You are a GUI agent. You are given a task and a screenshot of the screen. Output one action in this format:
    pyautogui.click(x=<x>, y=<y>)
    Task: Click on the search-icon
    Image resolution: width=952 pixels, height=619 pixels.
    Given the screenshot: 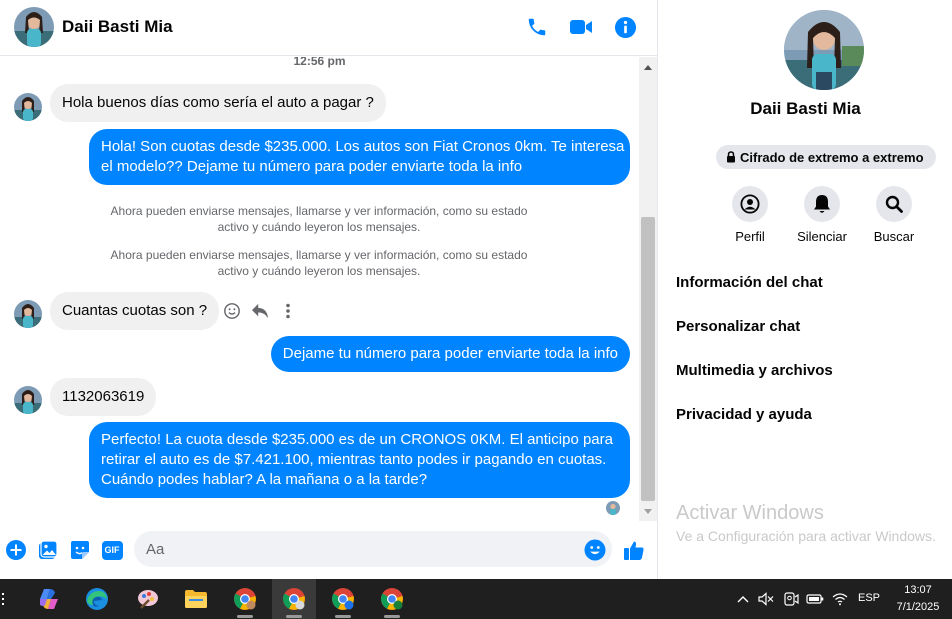 What is the action you would take?
    pyautogui.click(x=894, y=204)
    